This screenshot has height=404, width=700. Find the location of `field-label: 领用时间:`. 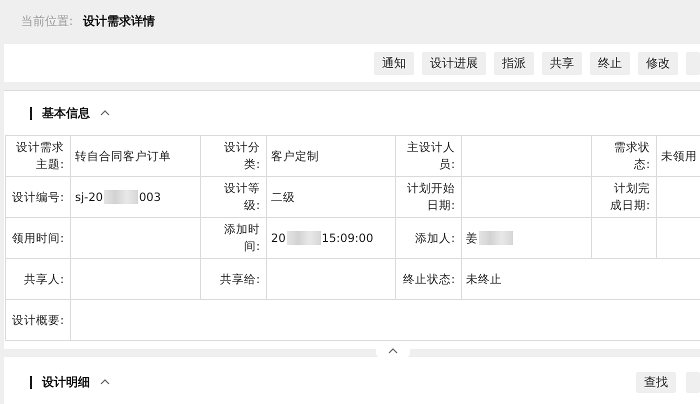

field-label: 领用时间: is located at coordinates (38, 238).